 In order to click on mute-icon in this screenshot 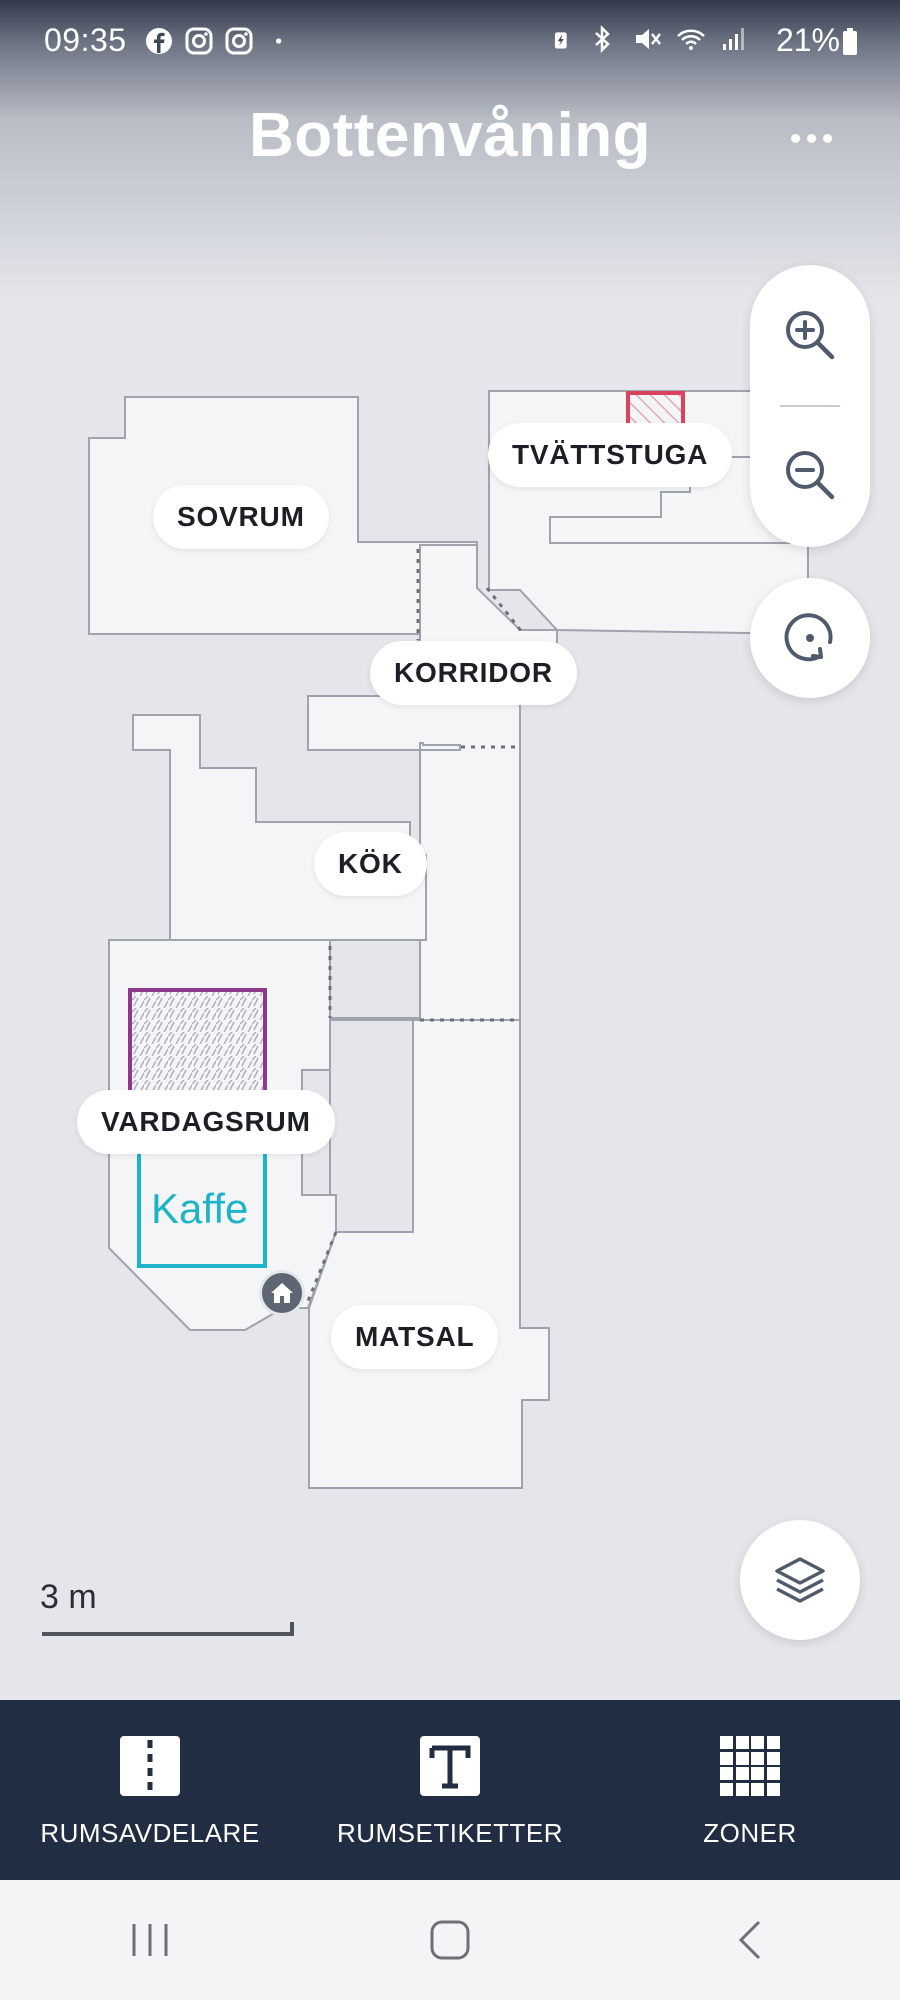, I will do `click(648, 39)`.